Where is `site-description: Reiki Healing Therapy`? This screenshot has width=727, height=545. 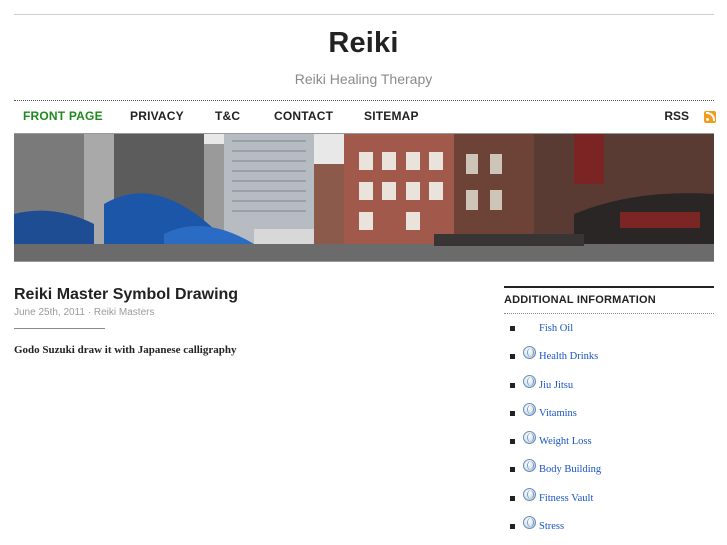 site-description: Reiki Healing Therapy is located at coordinates (363, 79).